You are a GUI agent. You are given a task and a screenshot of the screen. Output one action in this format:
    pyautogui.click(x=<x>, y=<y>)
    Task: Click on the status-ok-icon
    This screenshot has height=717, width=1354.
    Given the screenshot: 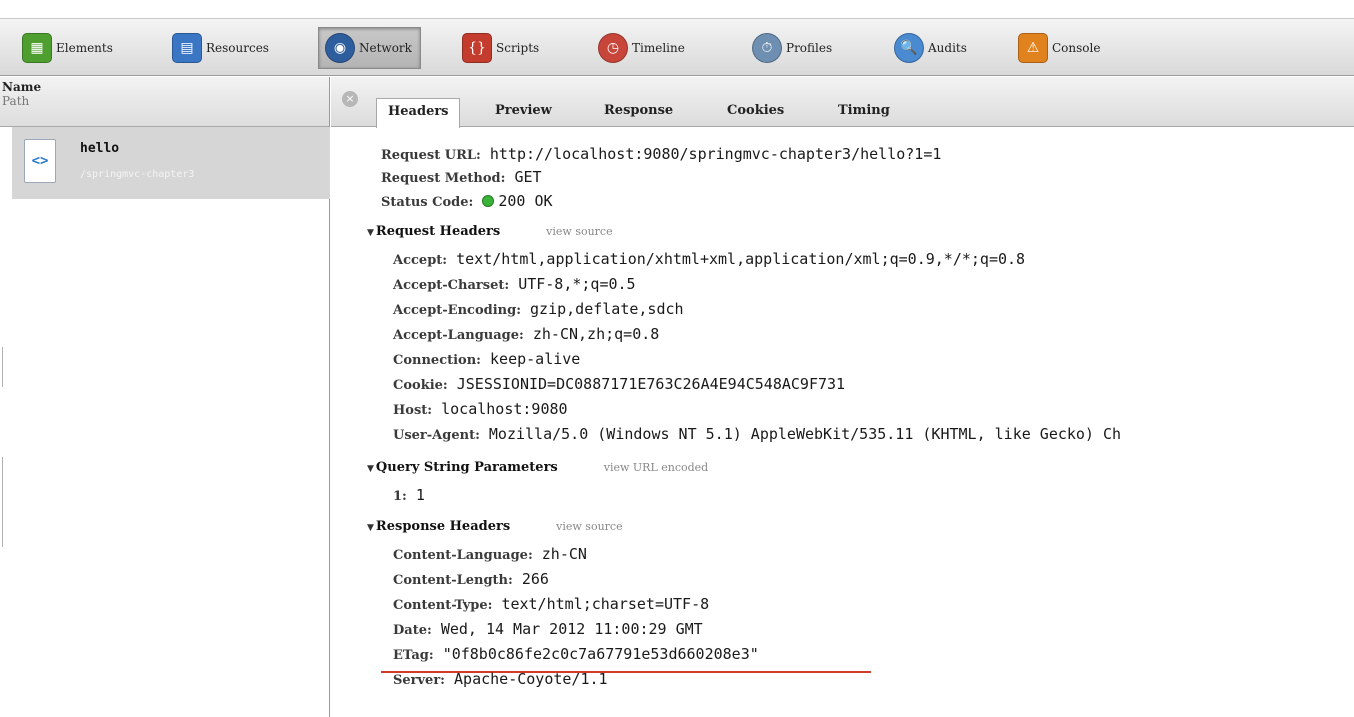 What is the action you would take?
    pyautogui.click(x=488, y=201)
    